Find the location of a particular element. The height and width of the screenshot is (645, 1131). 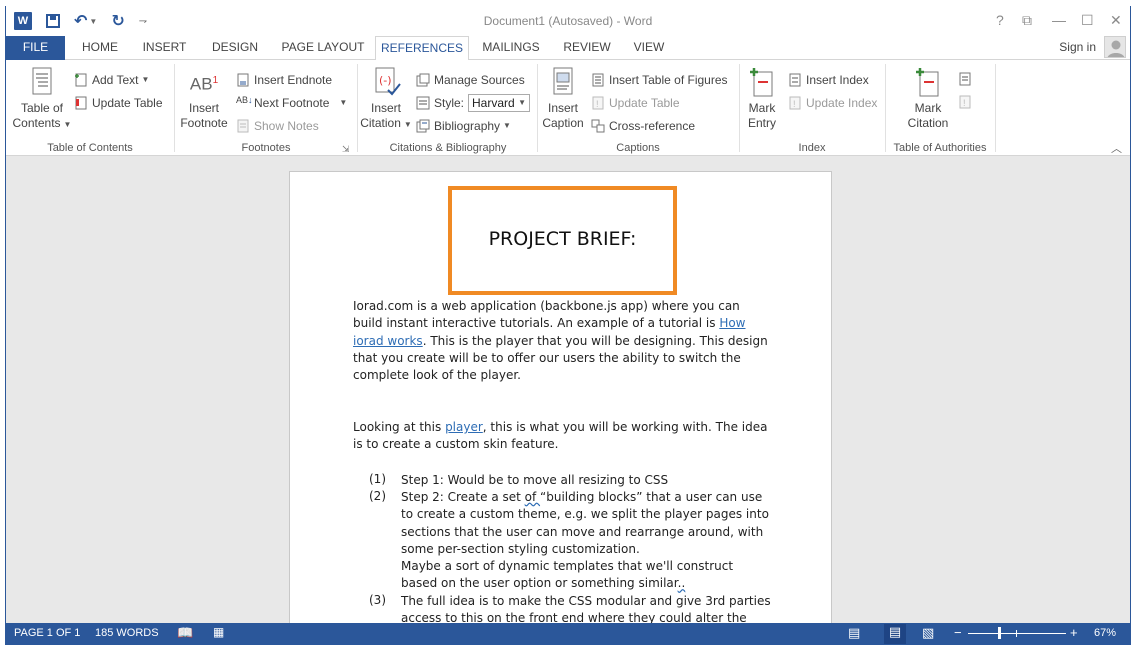

player-link: player is located at coordinates (464, 427).